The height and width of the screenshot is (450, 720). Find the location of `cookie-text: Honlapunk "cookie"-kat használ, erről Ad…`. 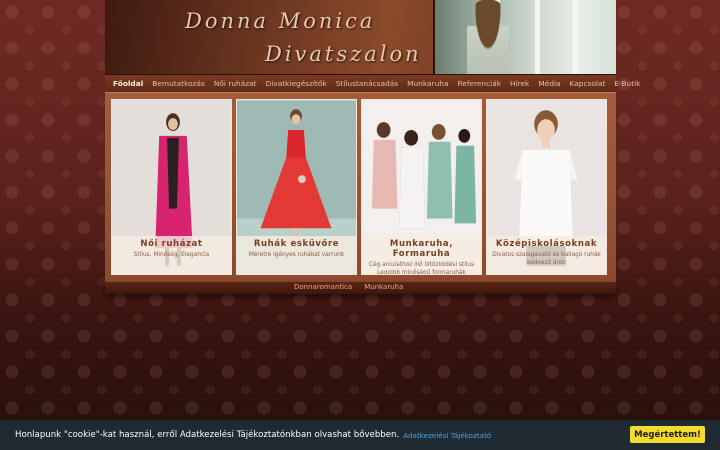

cookie-text: Honlapunk "cookie"-kat használ, erről Ad… is located at coordinates (207, 435).